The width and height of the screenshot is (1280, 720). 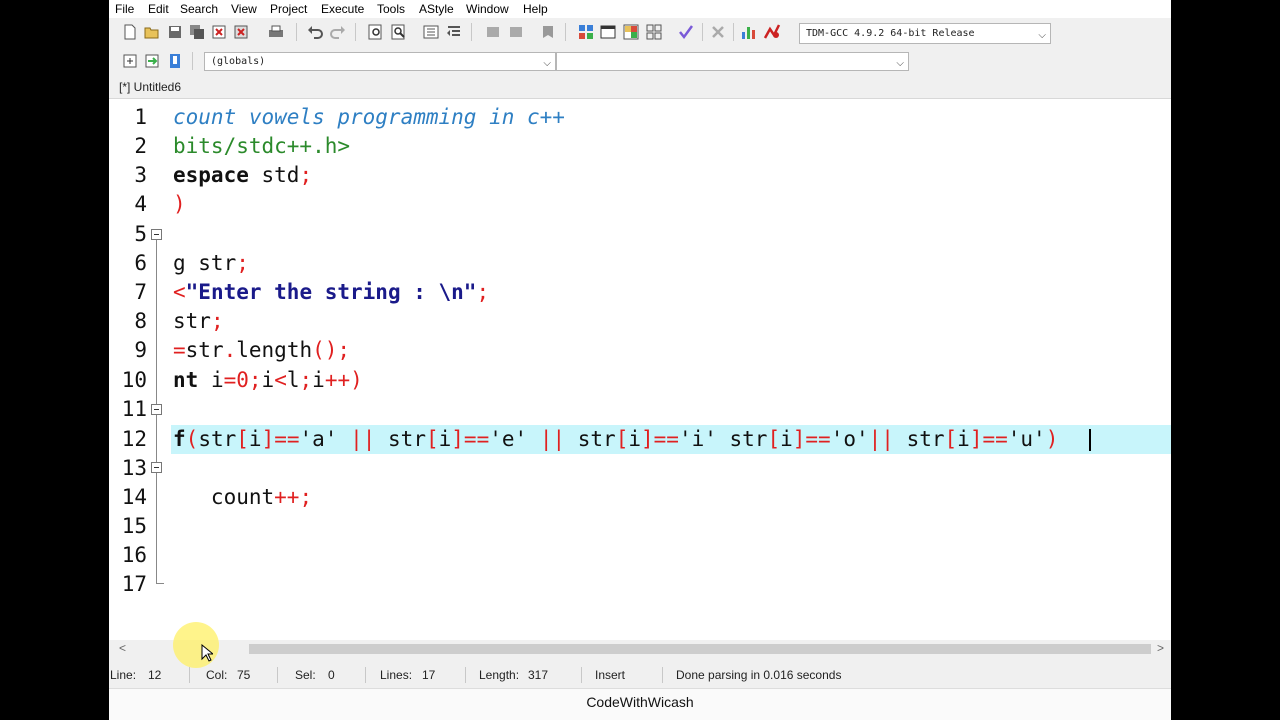 I want to click on class-toolbar: (globals) ⌵ ⌵, so click(x=640, y=61).